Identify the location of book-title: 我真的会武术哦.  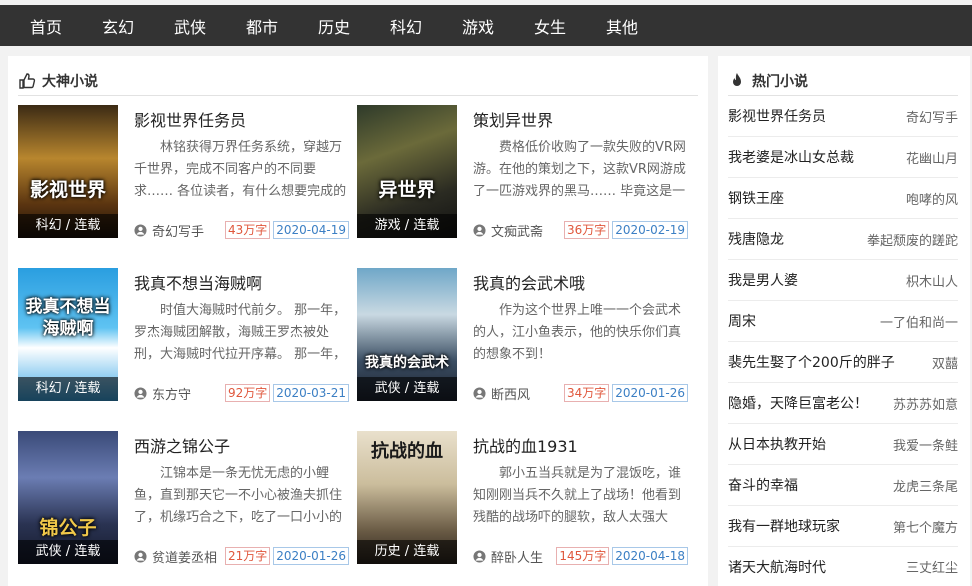
(529, 282).